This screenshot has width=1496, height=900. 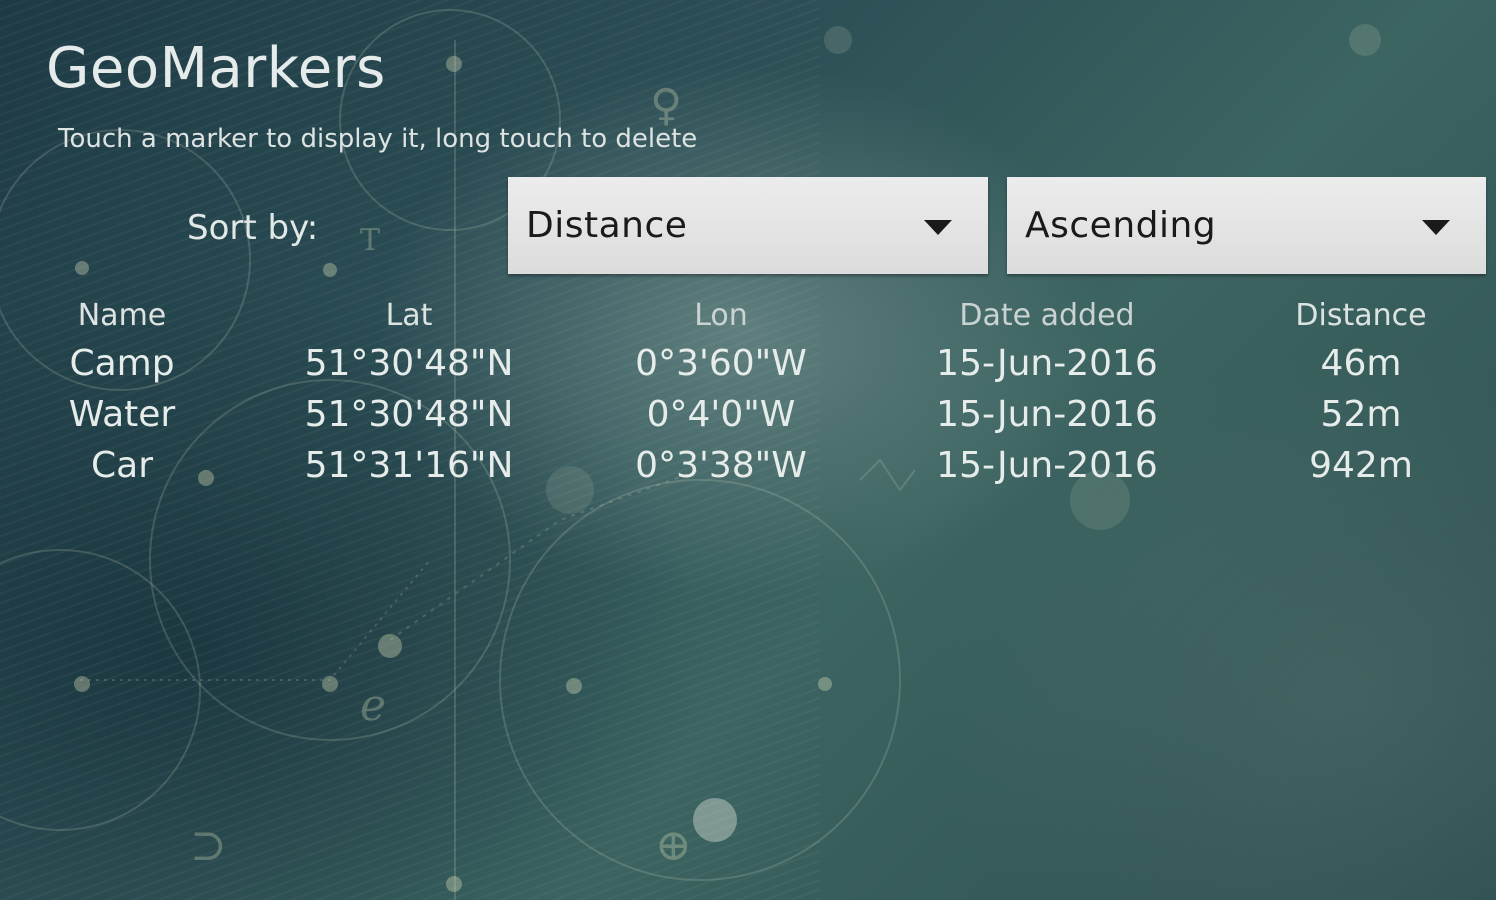 I want to click on cell-name: Camp, so click(x=122, y=363).